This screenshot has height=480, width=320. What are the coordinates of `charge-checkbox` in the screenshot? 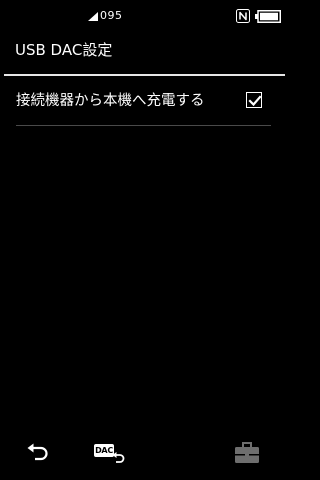 It's located at (254, 100).